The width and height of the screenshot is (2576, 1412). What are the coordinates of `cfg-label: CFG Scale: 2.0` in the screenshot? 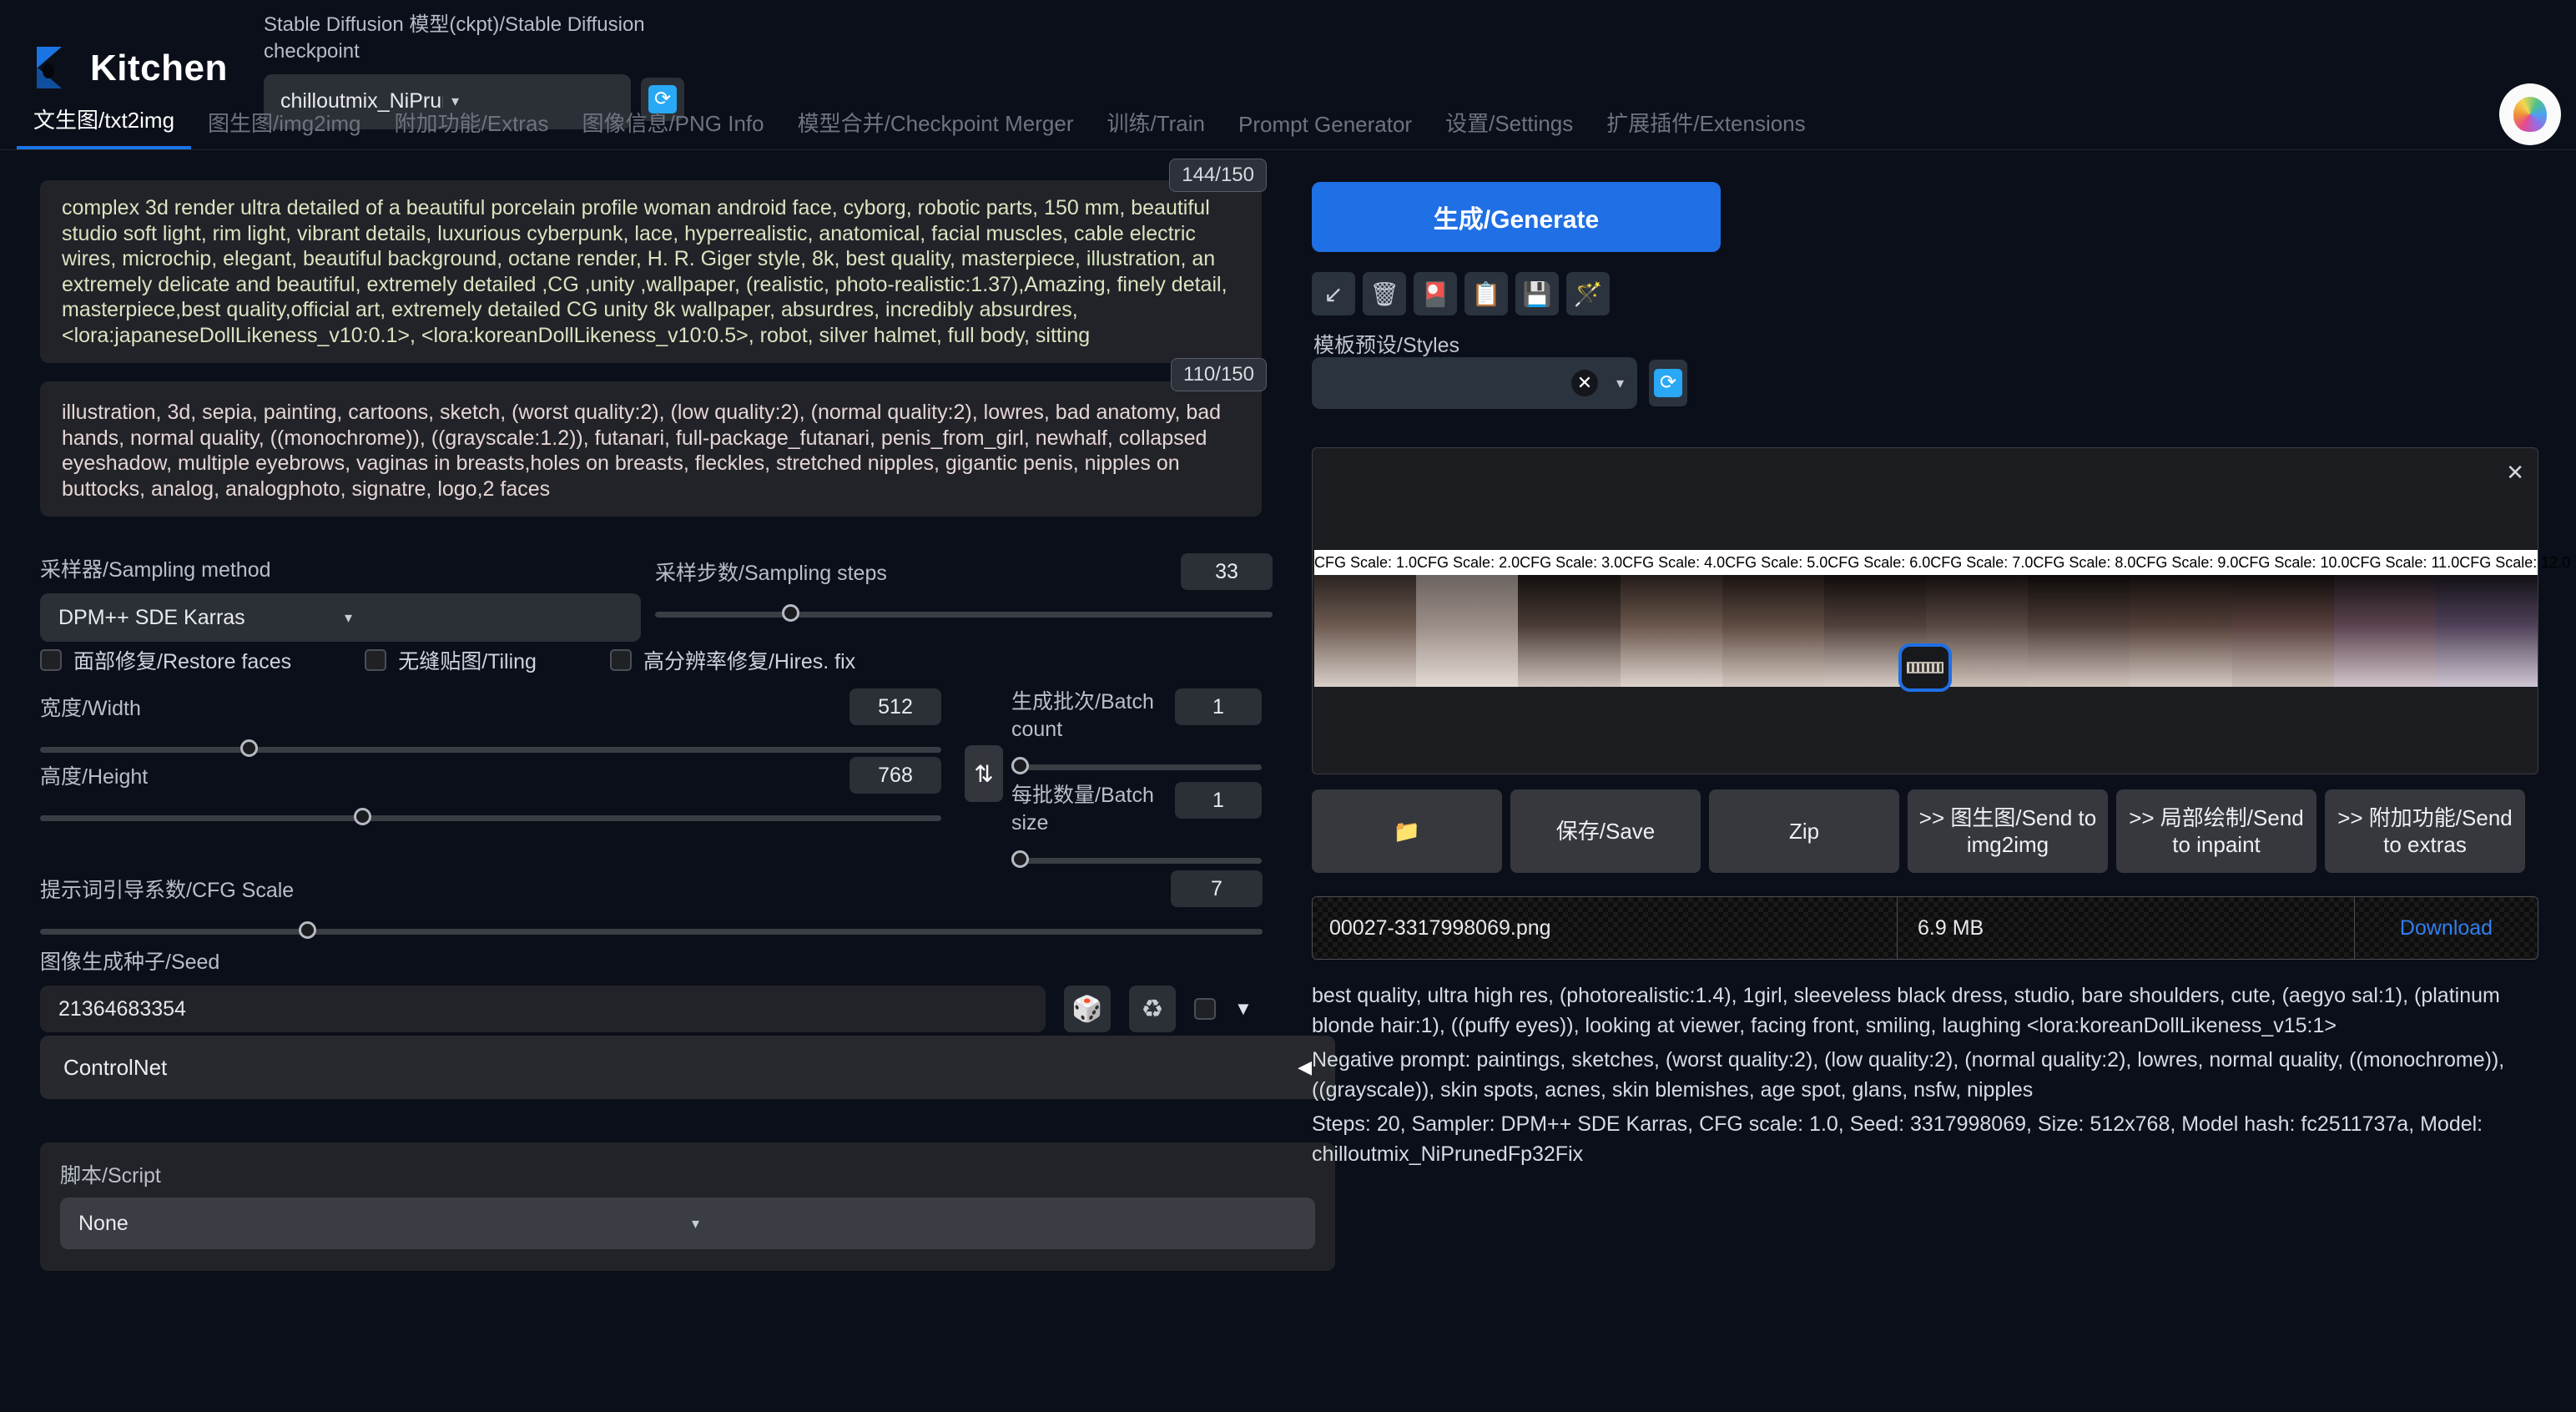 It's located at (1468, 562).